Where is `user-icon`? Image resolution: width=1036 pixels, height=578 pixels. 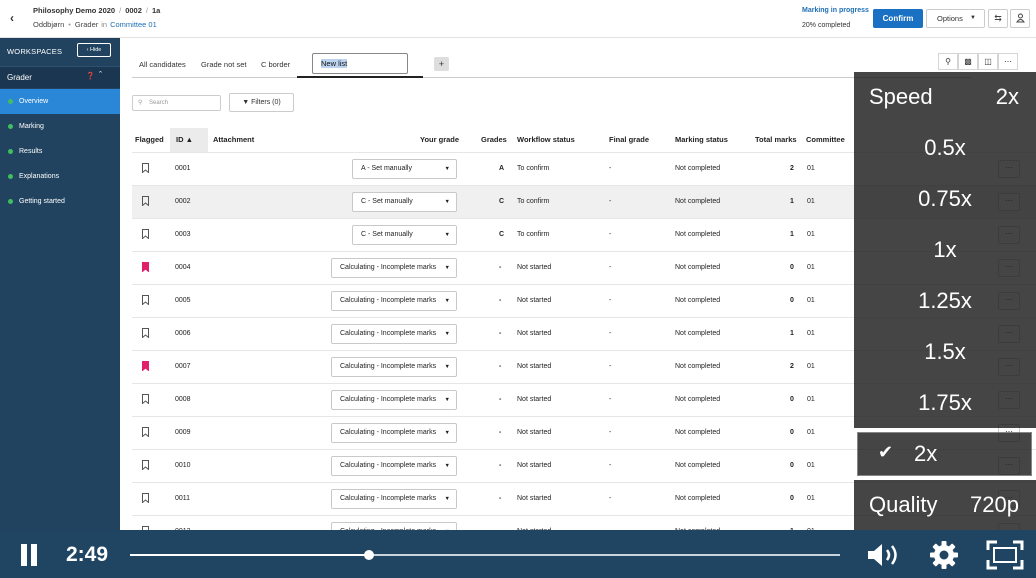 user-icon is located at coordinates (1020, 18).